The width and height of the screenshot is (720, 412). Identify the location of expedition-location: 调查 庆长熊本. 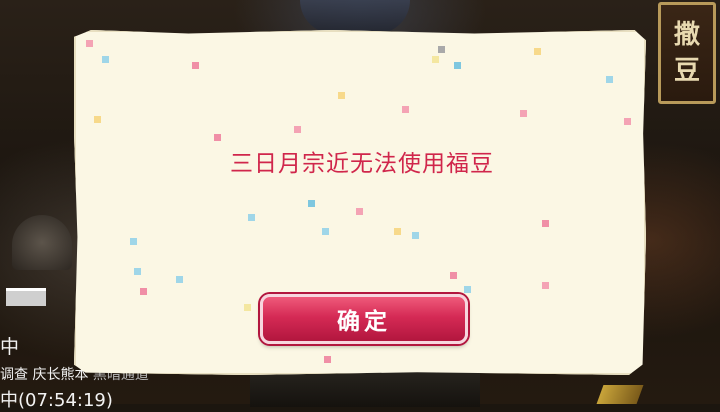
(44, 375).